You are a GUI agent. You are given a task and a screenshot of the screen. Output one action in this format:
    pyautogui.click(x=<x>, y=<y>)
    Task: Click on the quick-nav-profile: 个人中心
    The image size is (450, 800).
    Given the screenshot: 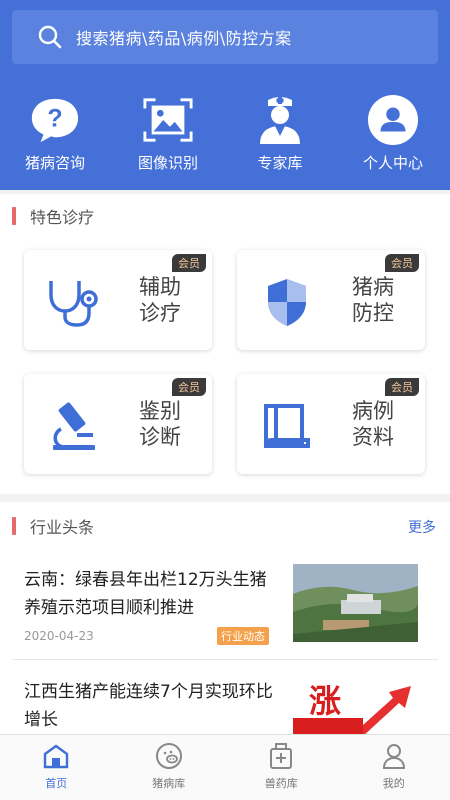 What is the action you would take?
    pyautogui.click(x=393, y=134)
    